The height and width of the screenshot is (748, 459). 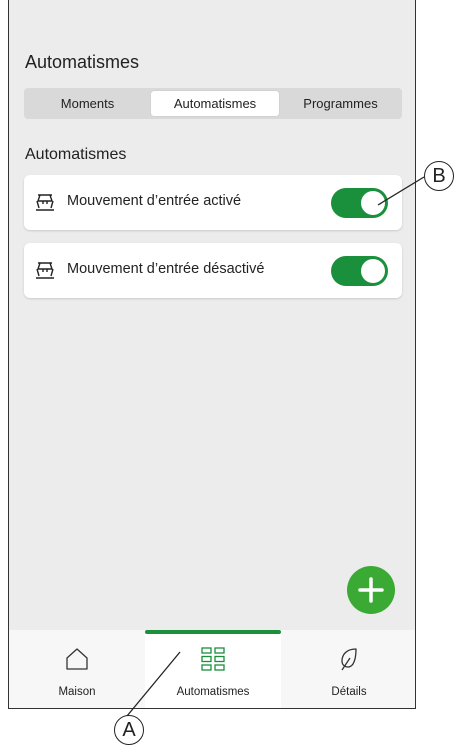 I want to click on callout-b: B, so click(x=439, y=176).